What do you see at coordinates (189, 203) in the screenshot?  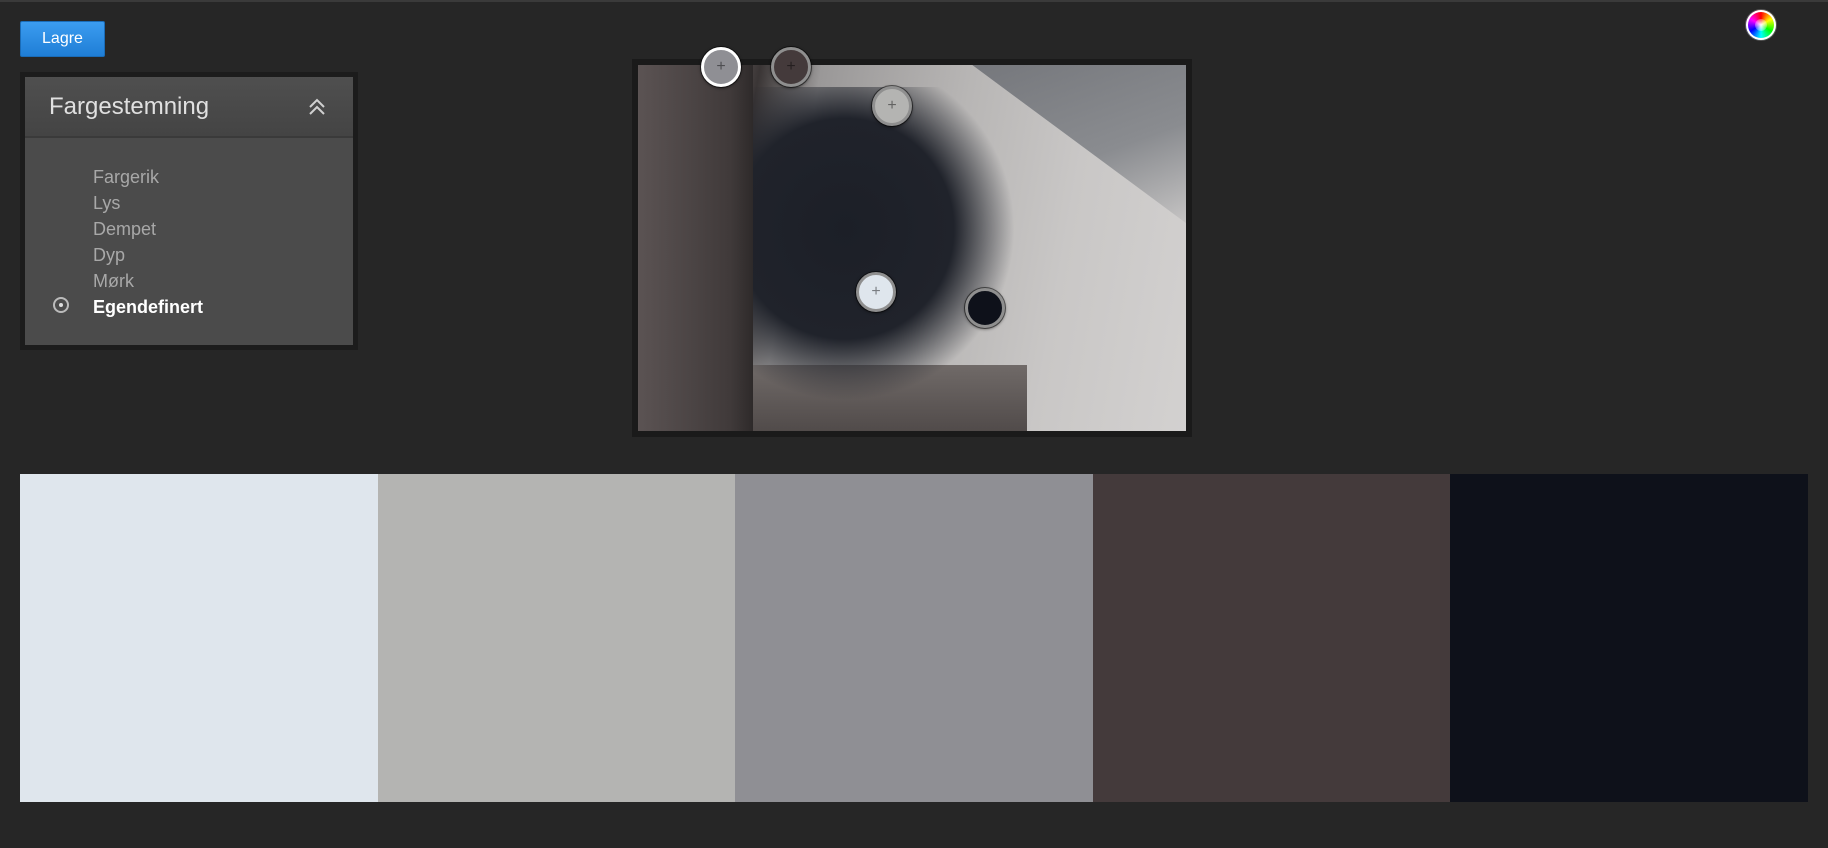 I see `mood-item-lys: Lys` at bounding box center [189, 203].